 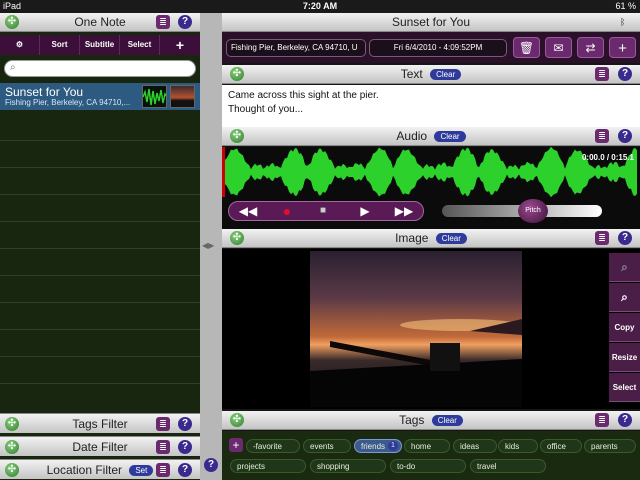 What do you see at coordinates (526, 47) in the screenshot?
I see `trash-icon: 🗑` at bounding box center [526, 47].